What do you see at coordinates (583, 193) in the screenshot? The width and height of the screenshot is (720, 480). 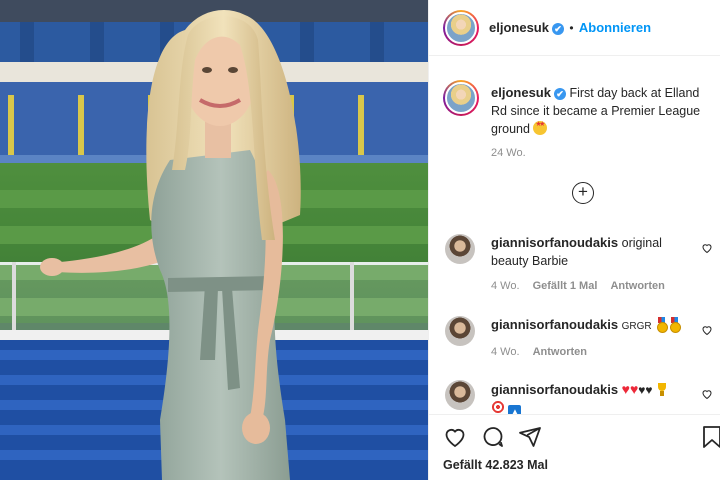 I see `load-more-comments-icon: +` at bounding box center [583, 193].